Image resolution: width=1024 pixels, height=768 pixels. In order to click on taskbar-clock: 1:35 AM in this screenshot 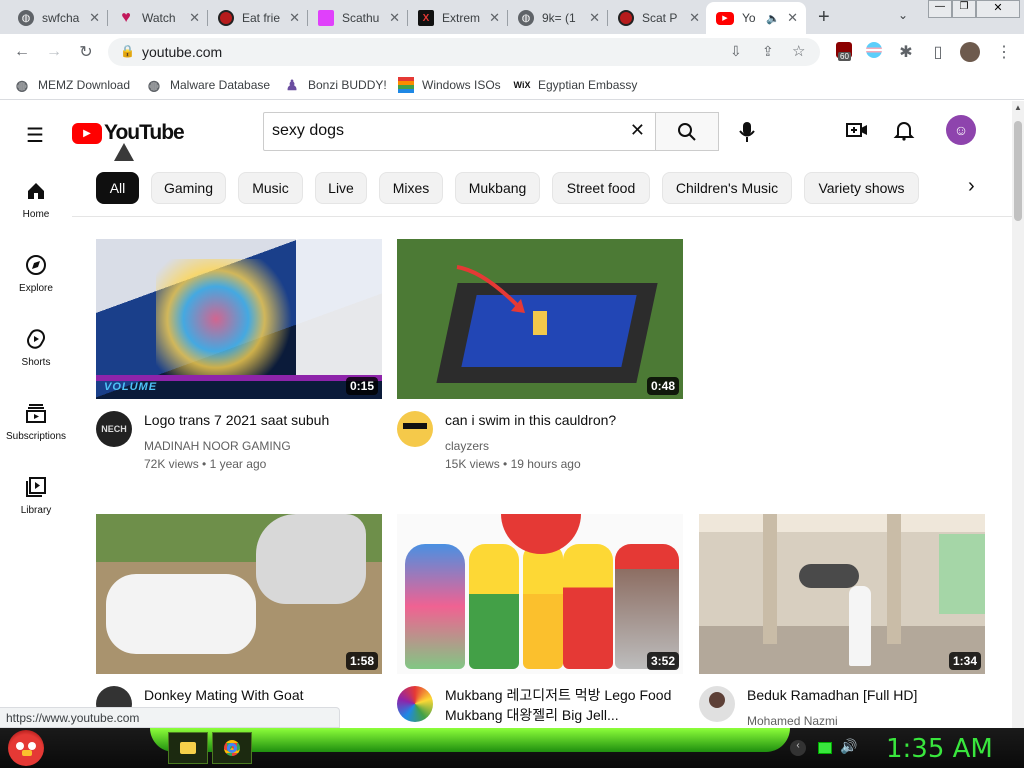, I will do `click(939, 749)`.